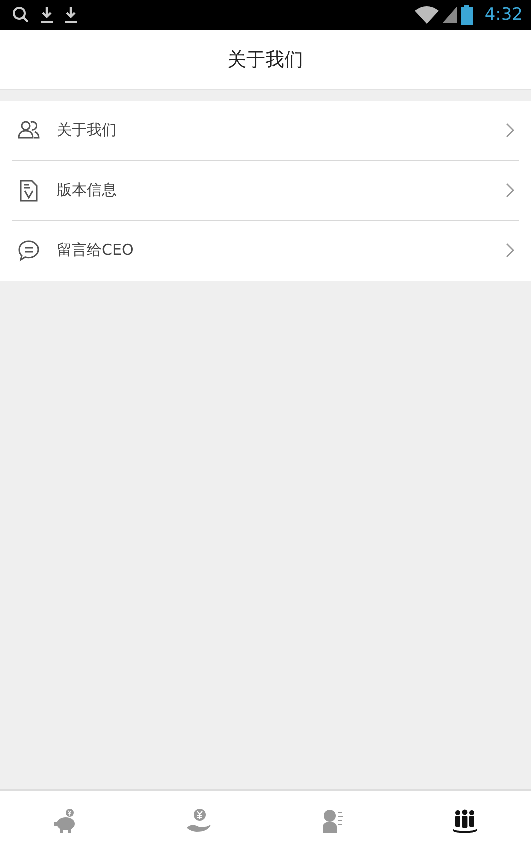  What do you see at coordinates (466, 15) in the screenshot?
I see `battery-icon` at bounding box center [466, 15].